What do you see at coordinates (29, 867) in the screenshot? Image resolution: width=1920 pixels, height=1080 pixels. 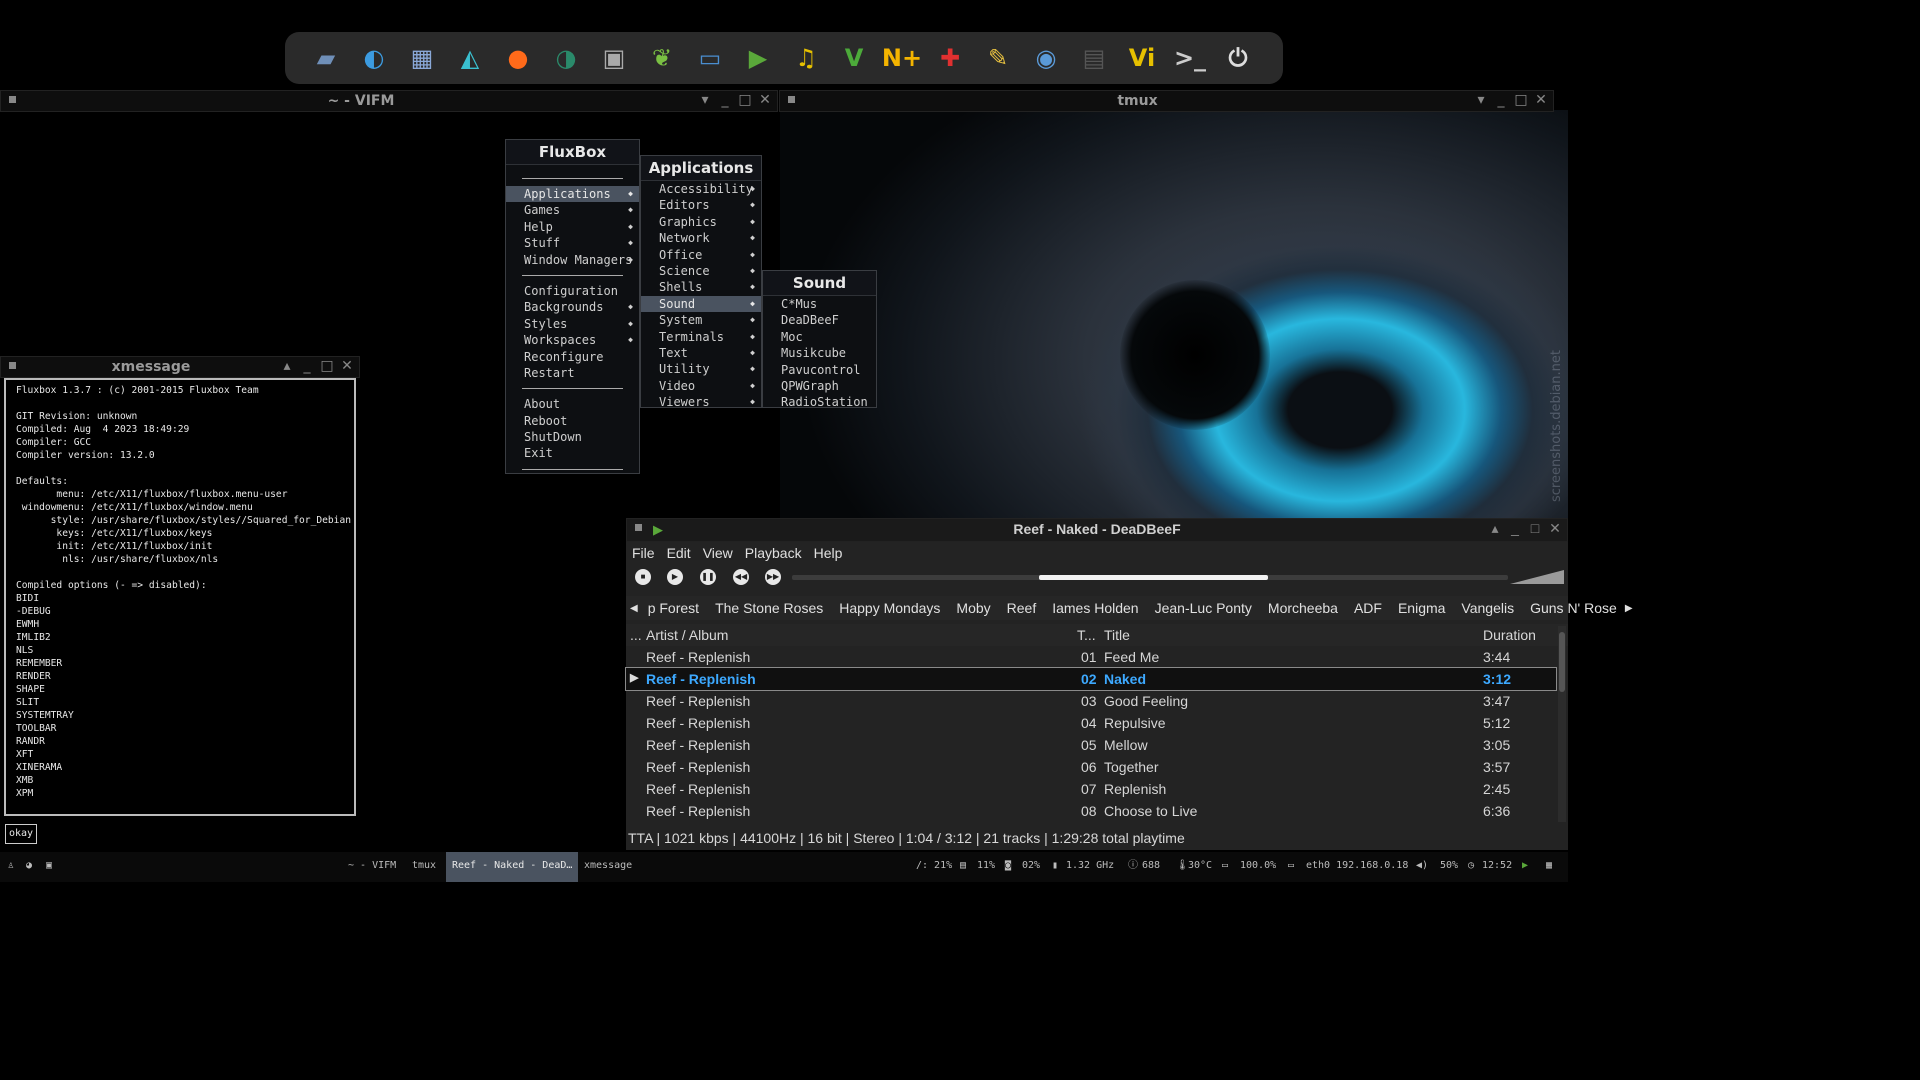 I see `browser-launcher-icon: ◕` at bounding box center [29, 867].